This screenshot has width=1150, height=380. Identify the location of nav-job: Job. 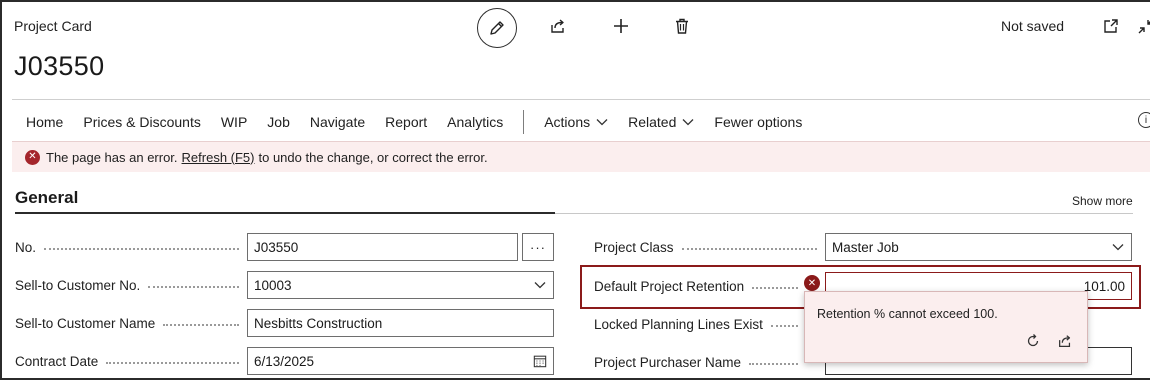
(278, 122).